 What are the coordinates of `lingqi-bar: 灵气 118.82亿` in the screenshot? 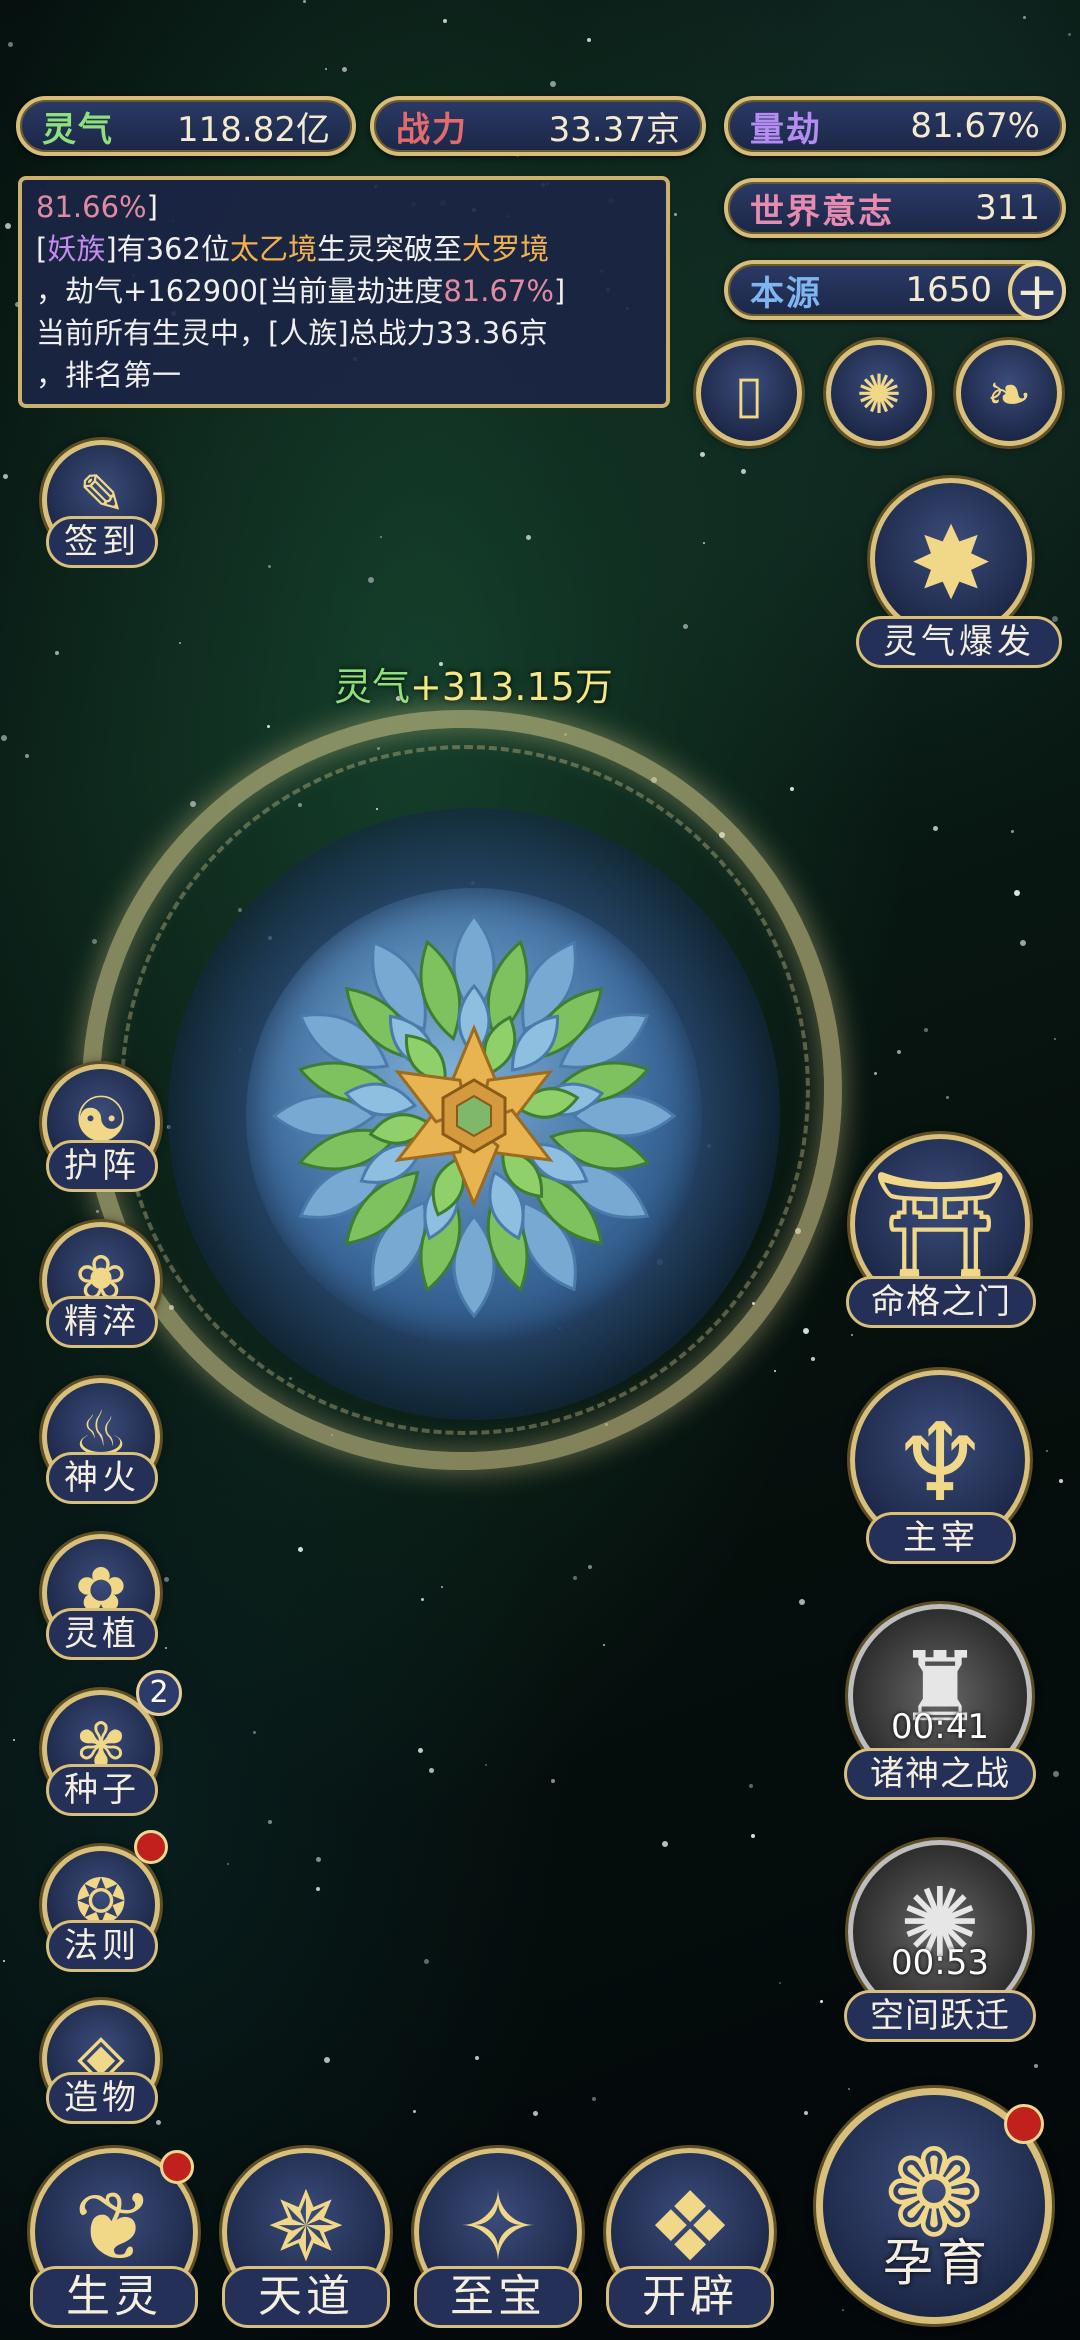 It's located at (186, 126).